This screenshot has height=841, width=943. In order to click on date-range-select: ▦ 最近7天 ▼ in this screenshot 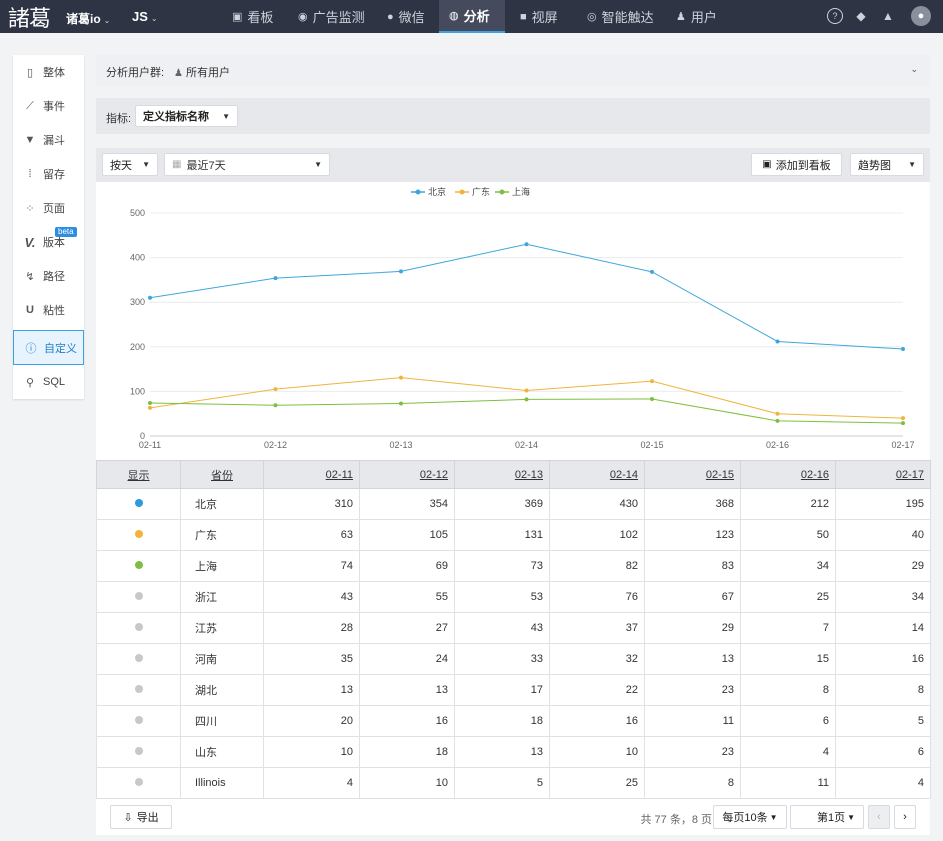, I will do `click(247, 164)`.